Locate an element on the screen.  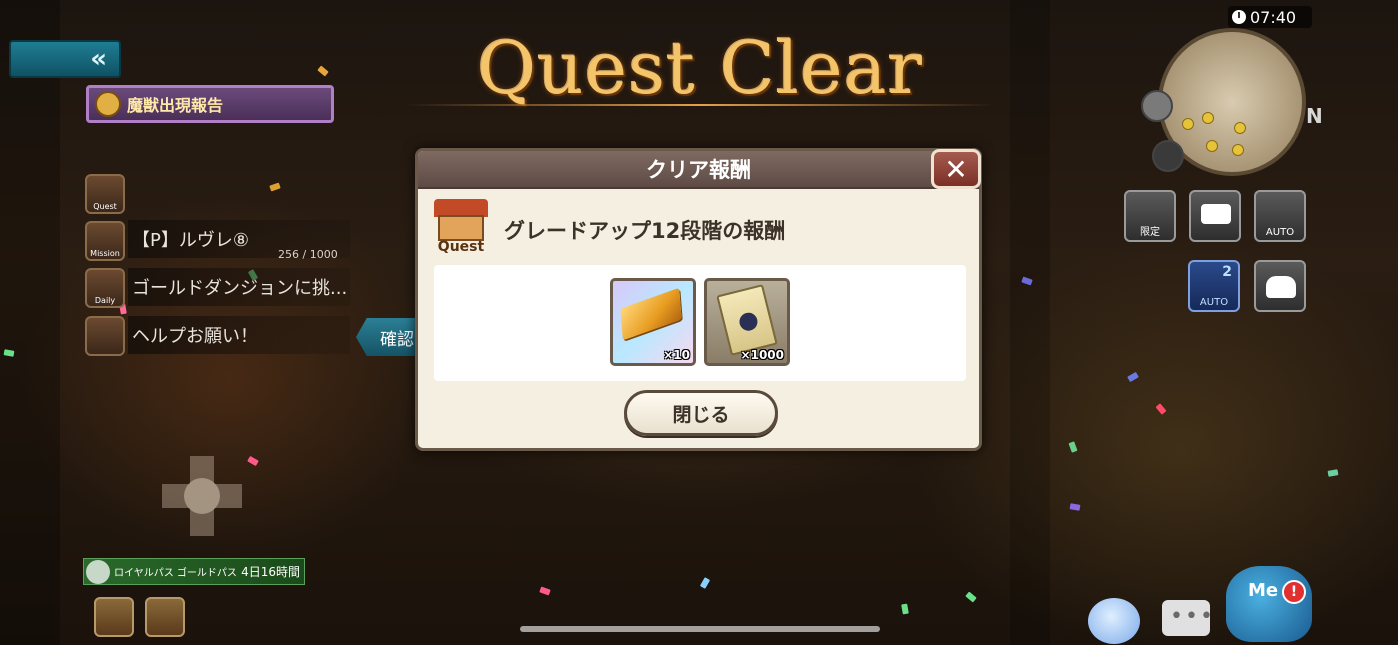
close-dialog-button: 閉じる is located at coordinates (701, 413).